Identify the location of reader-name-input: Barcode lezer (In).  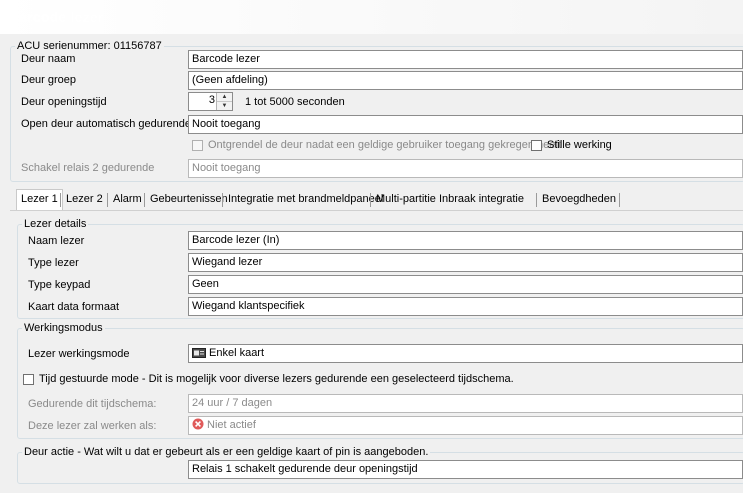
(465, 240).